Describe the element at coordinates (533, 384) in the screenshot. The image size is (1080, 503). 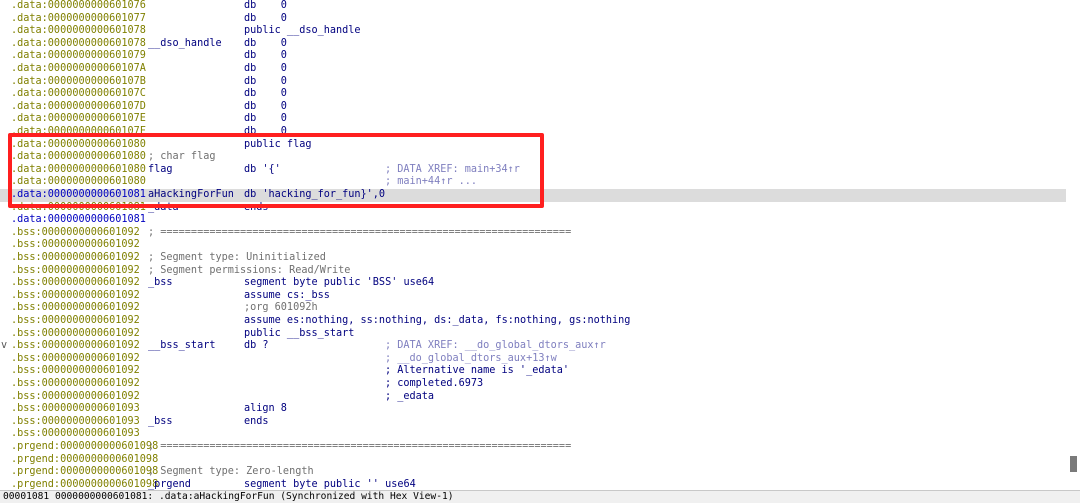
I see `listing-line: .bss:0000000000601092 ; completed.6973` at that location.